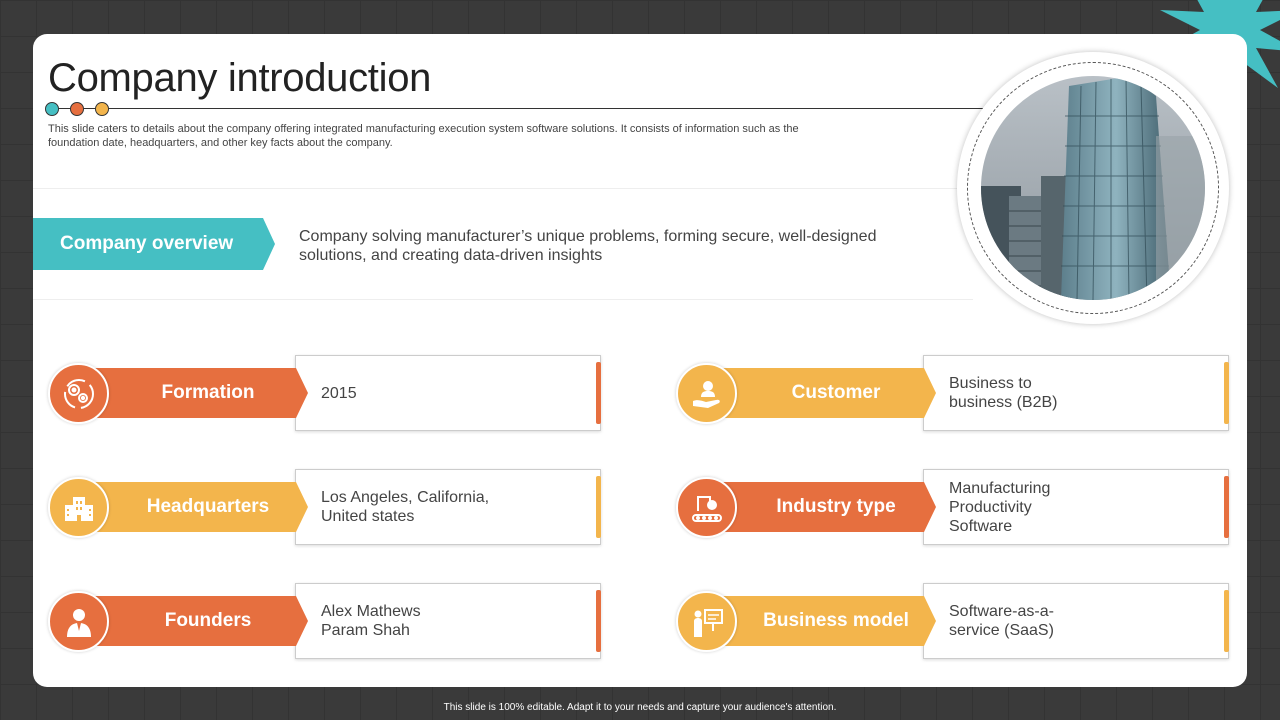 Image resolution: width=1280 pixels, height=720 pixels. What do you see at coordinates (77, 109) in the screenshot?
I see `orange-dot` at bounding box center [77, 109].